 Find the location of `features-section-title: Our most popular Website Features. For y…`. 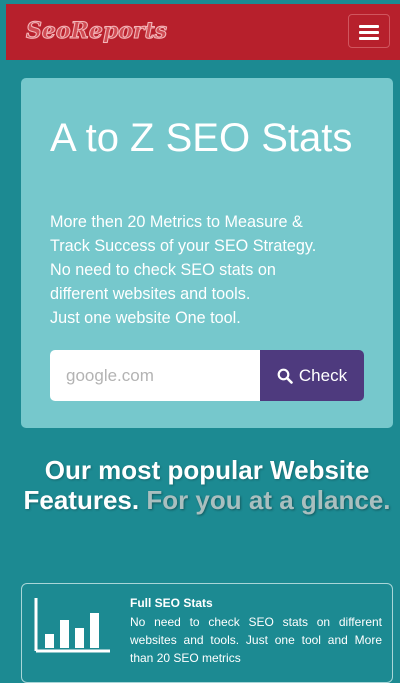

features-section-title: Our most popular Website Features. For y… is located at coordinates (200, 485).